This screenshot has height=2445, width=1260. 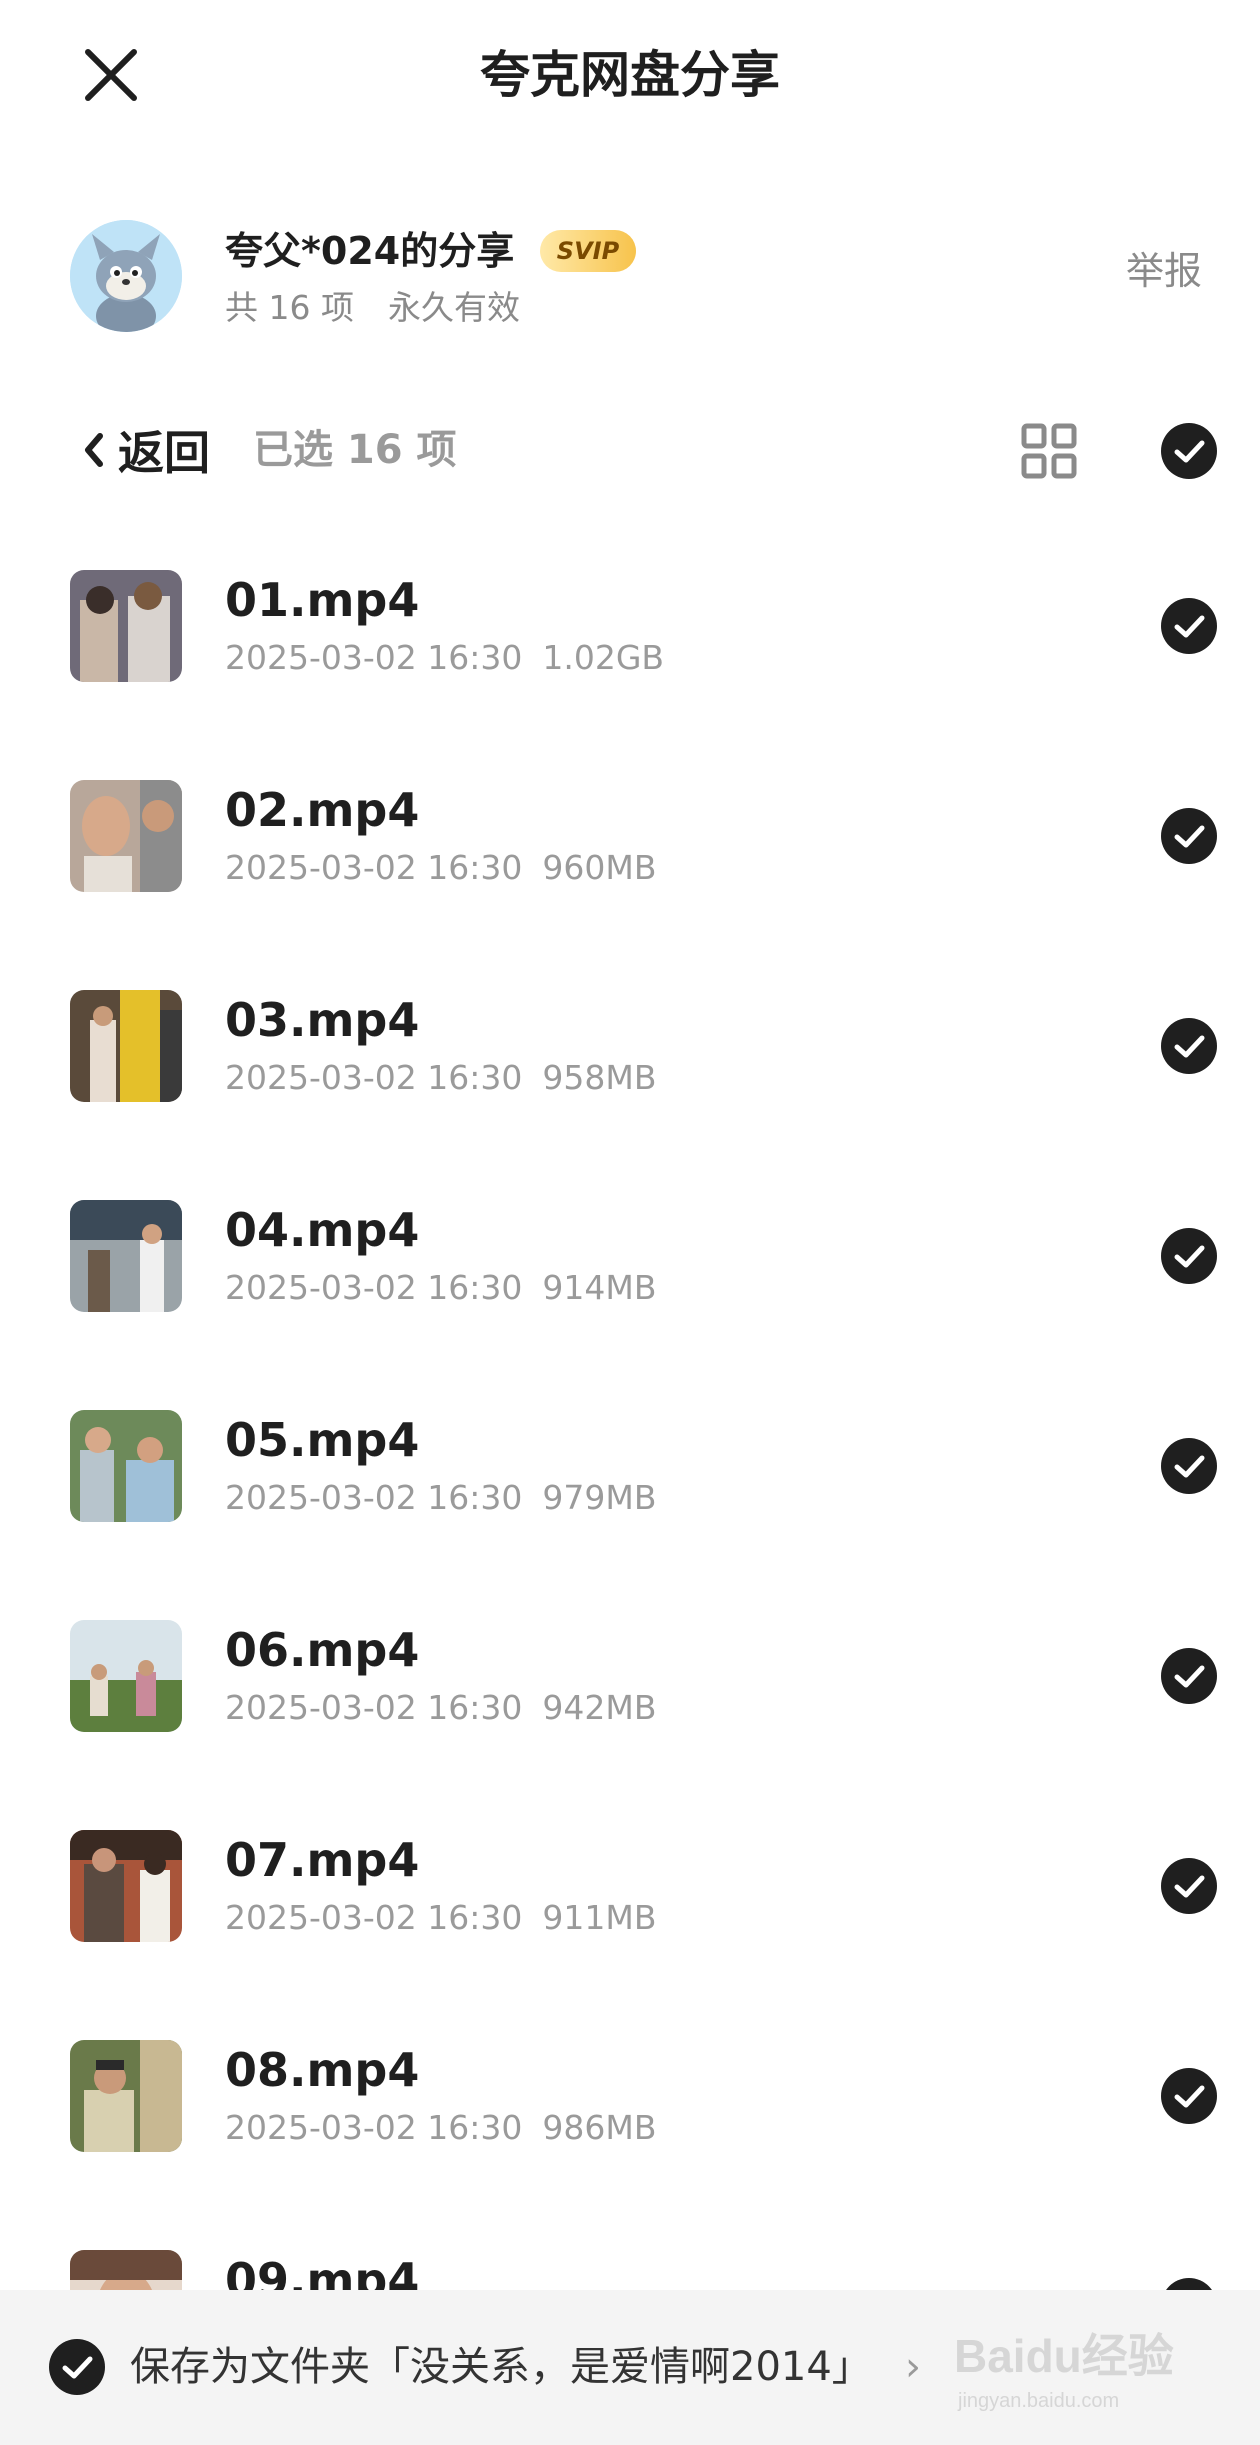 What do you see at coordinates (453, 307) in the screenshot?
I see `share-validity: 永久有效` at bounding box center [453, 307].